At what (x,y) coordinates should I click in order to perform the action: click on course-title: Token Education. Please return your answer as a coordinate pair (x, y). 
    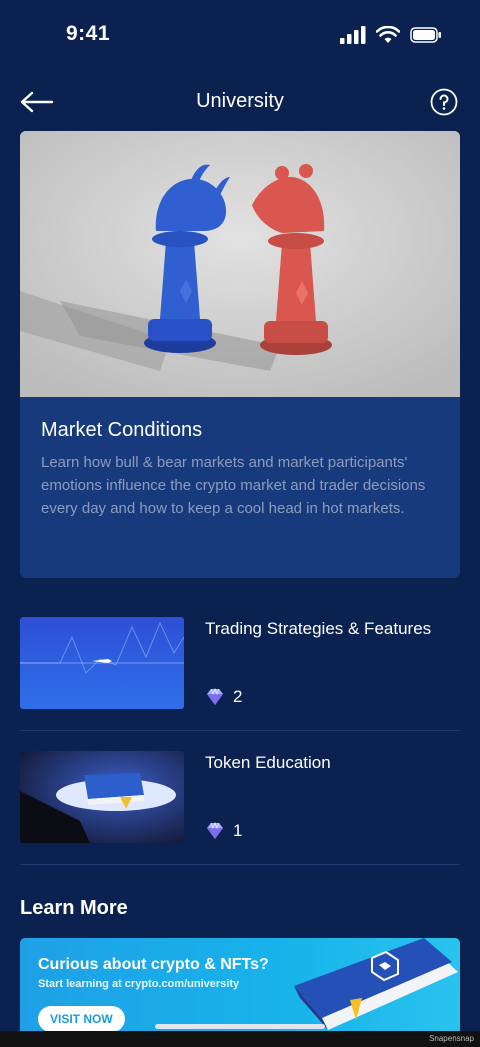
    Looking at the image, I should click on (268, 762).